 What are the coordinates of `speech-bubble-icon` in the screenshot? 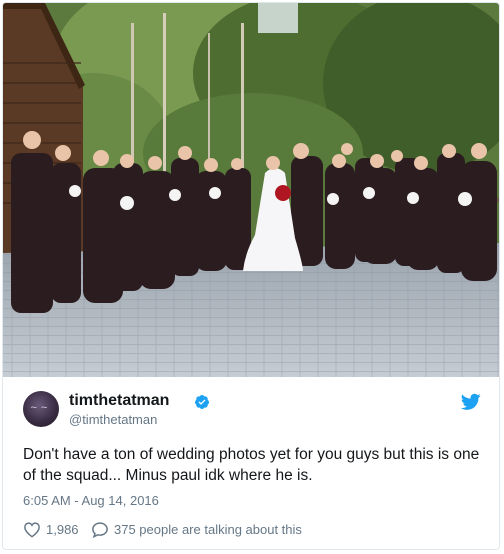 It's located at (100, 529).